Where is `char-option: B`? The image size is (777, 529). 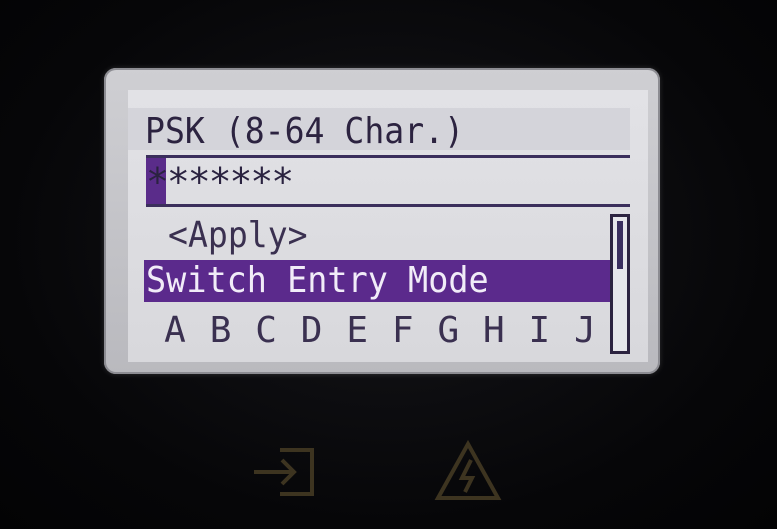 char-option: B is located at coordinates (221, 331).